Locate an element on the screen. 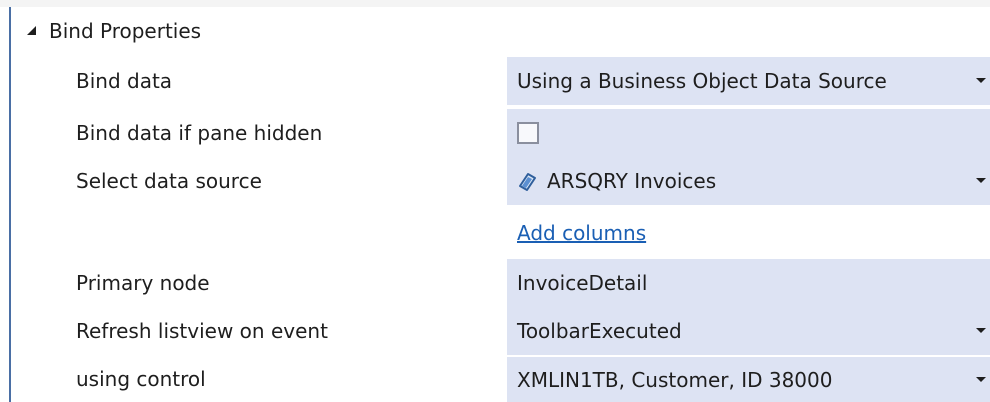  property-label: Refresh listview on event is located at coordinates (202, 331).